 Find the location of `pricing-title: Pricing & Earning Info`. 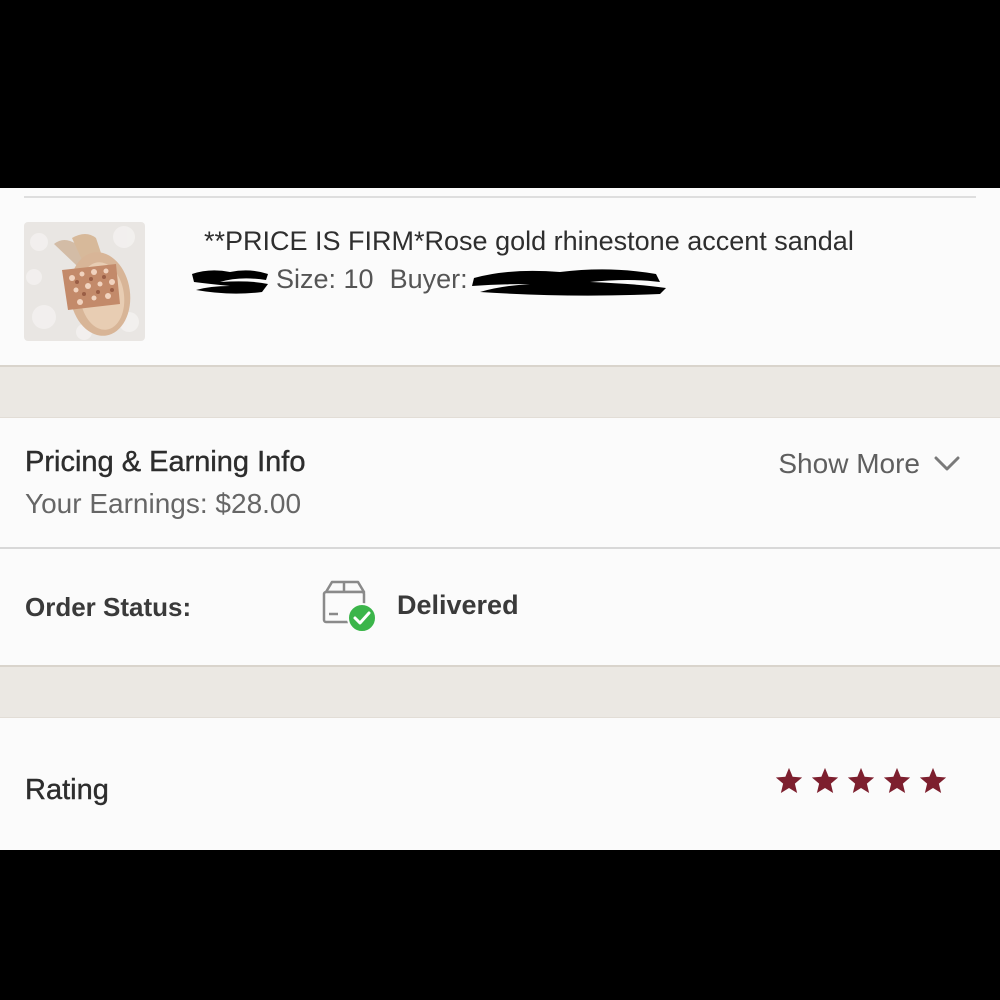

pricing-title: Pricing & Earning Info is located at coordinates (165, 462).